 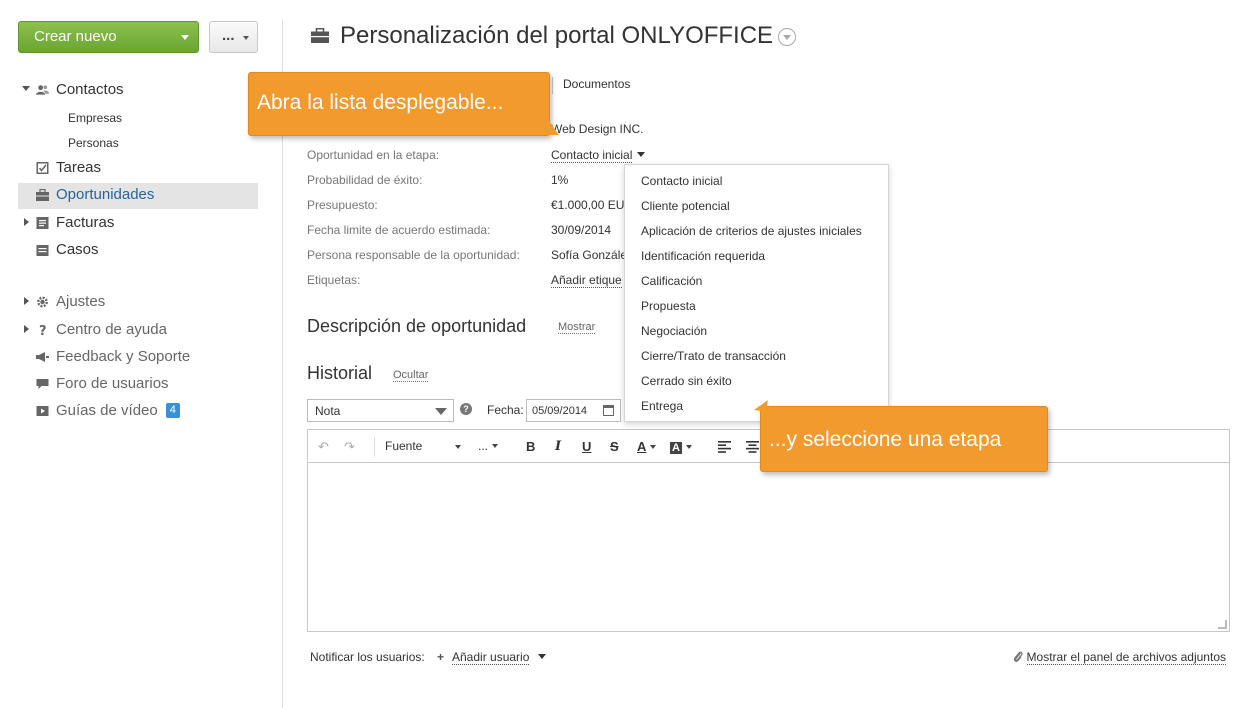 What do you see at coordinates (591, 85) in the screenshot?
I see `tab-documentos: Documentos` at bounding box center [591, 85].